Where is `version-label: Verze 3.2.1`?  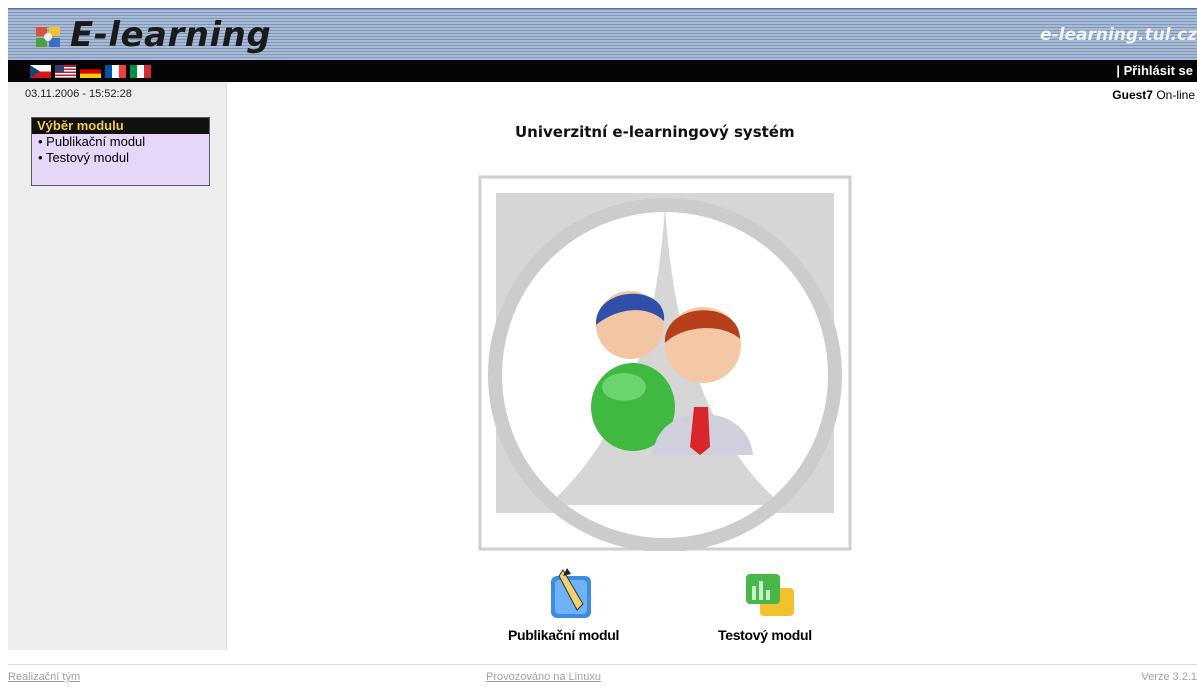 version-label: Verze 3.2.1 is located at coordinates (1169, 677).